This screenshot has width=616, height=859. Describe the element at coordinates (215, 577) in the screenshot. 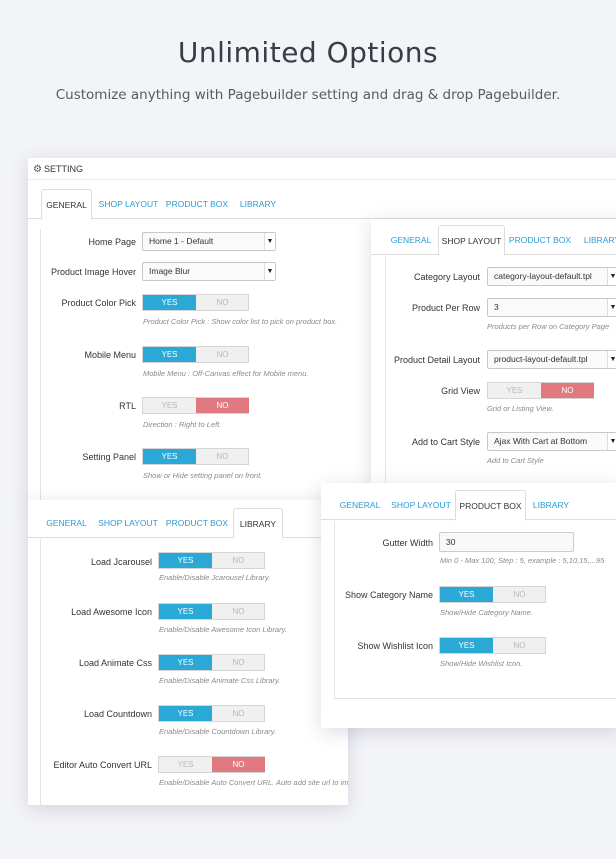

I see `load-jcarousel-help: Enable/Disable Jcarousel Library.` at that location.